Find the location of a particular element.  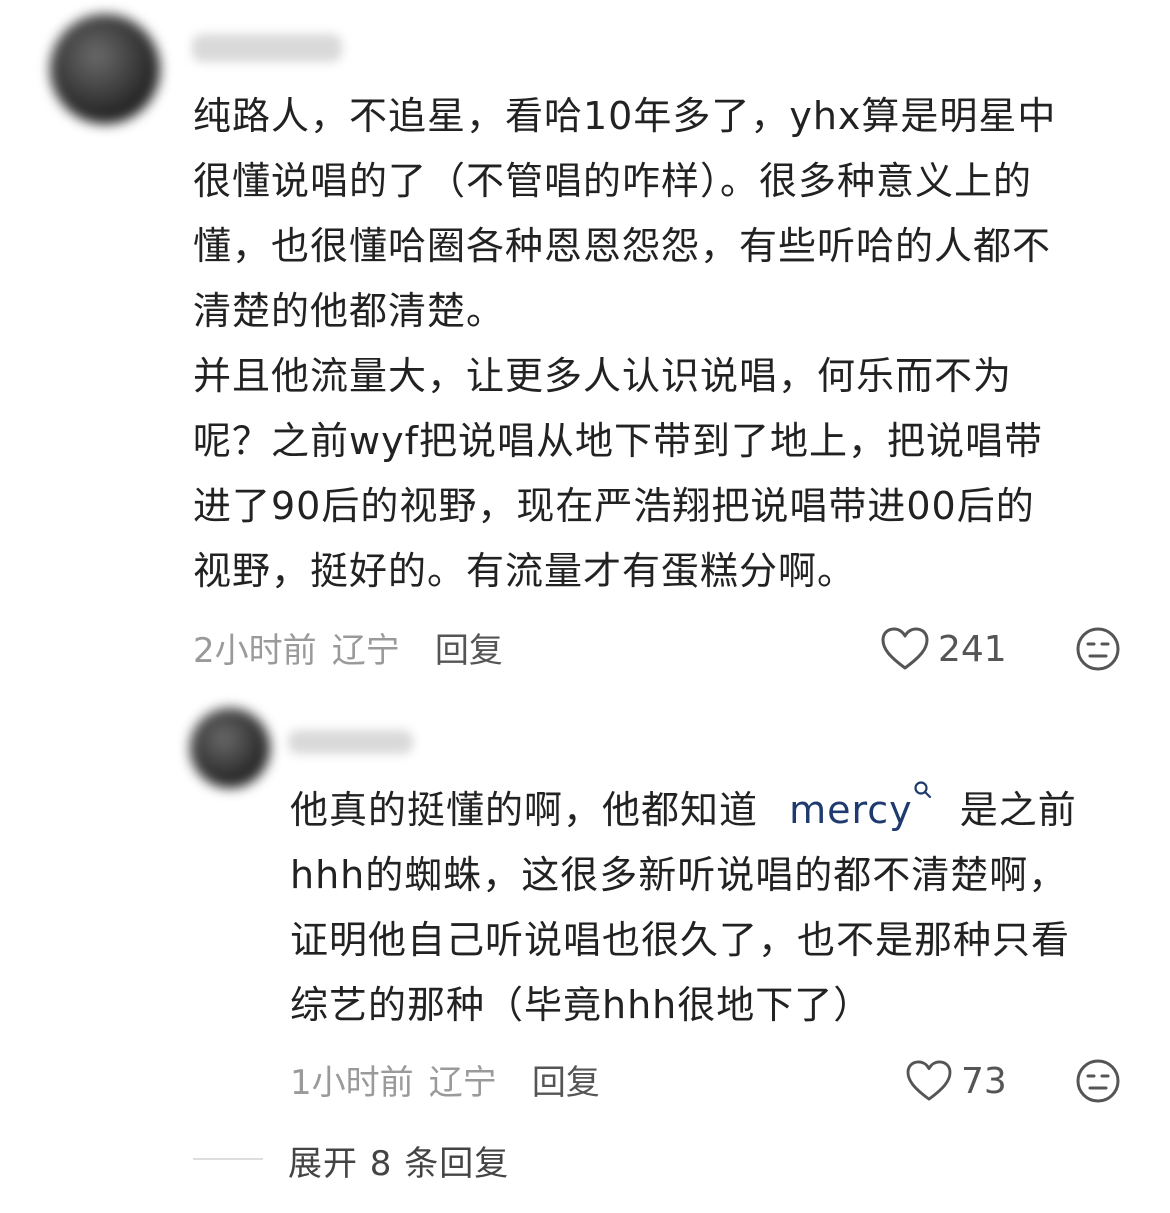

search-icon is located at coordinates (923, 791).